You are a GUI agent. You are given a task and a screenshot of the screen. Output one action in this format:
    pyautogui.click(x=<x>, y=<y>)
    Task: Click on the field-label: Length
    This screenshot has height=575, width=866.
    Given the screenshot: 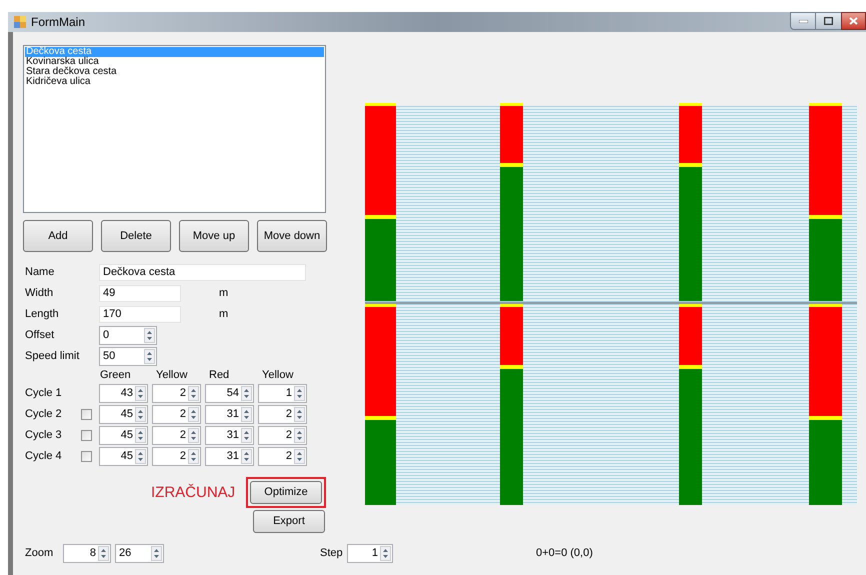 What is the action you would take?
    pyautogui.click(x=42, y=314)
    